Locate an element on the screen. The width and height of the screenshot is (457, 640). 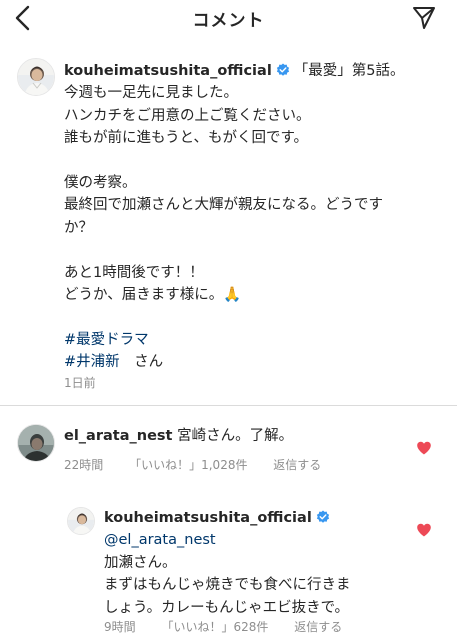
caption-line: 今週も一足先に見ました。 is located at coordinates (151, 93).